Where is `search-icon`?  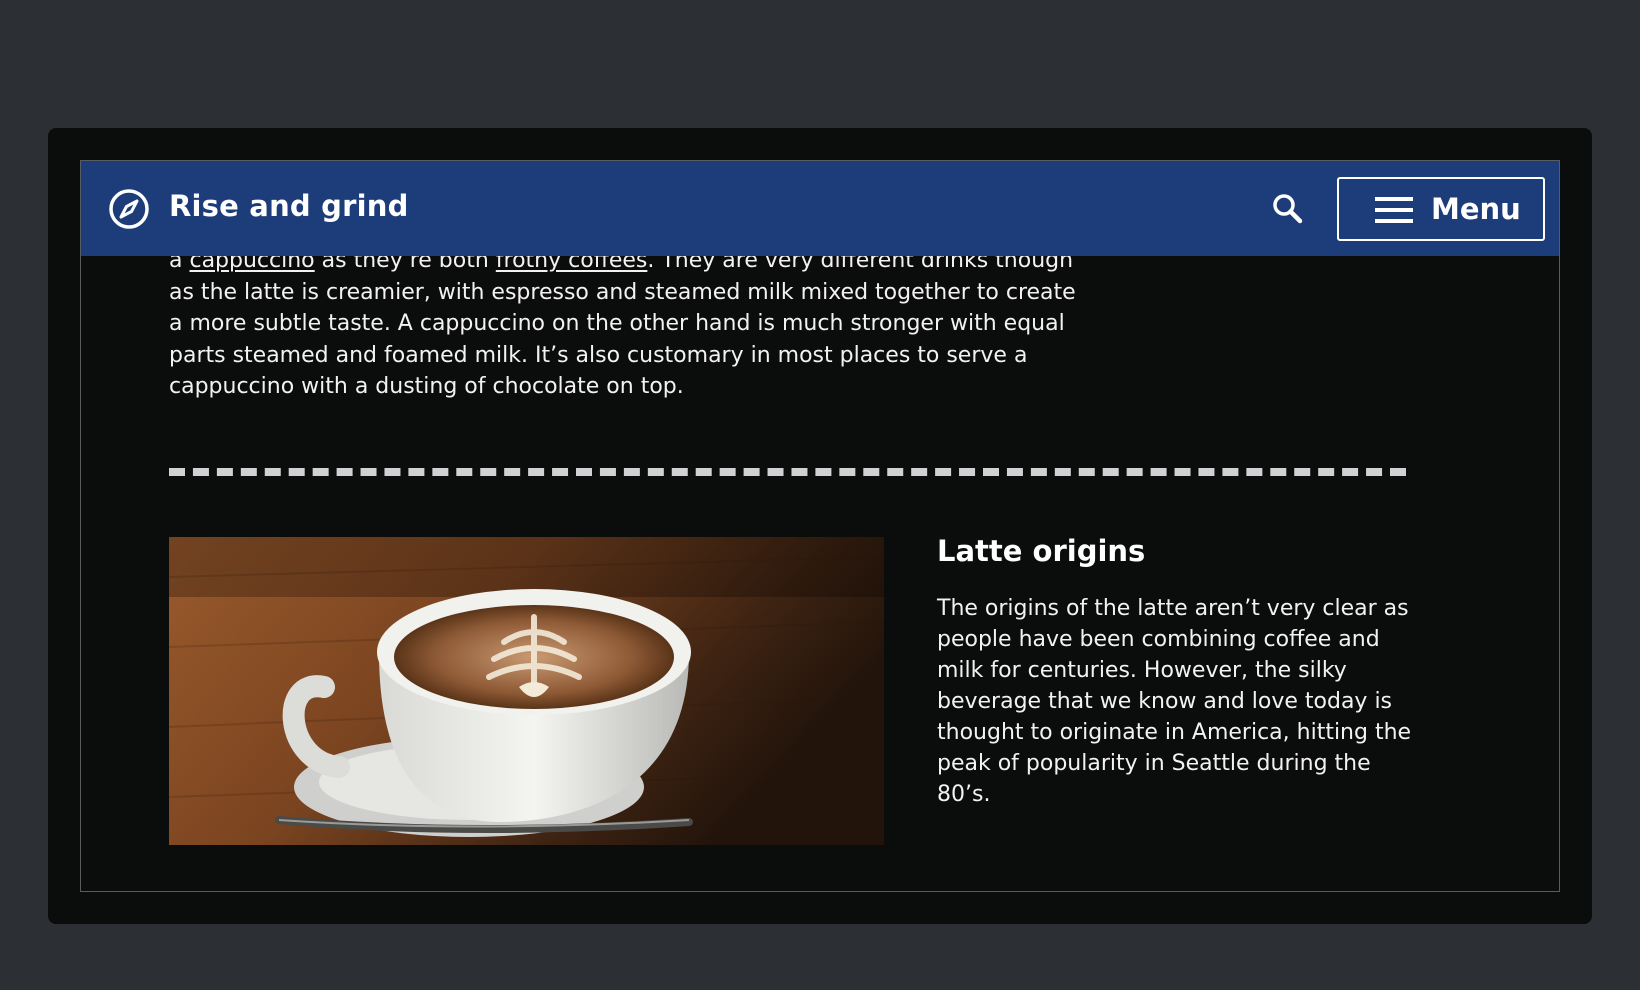 search-icon is located at coordinates (1288, 209).